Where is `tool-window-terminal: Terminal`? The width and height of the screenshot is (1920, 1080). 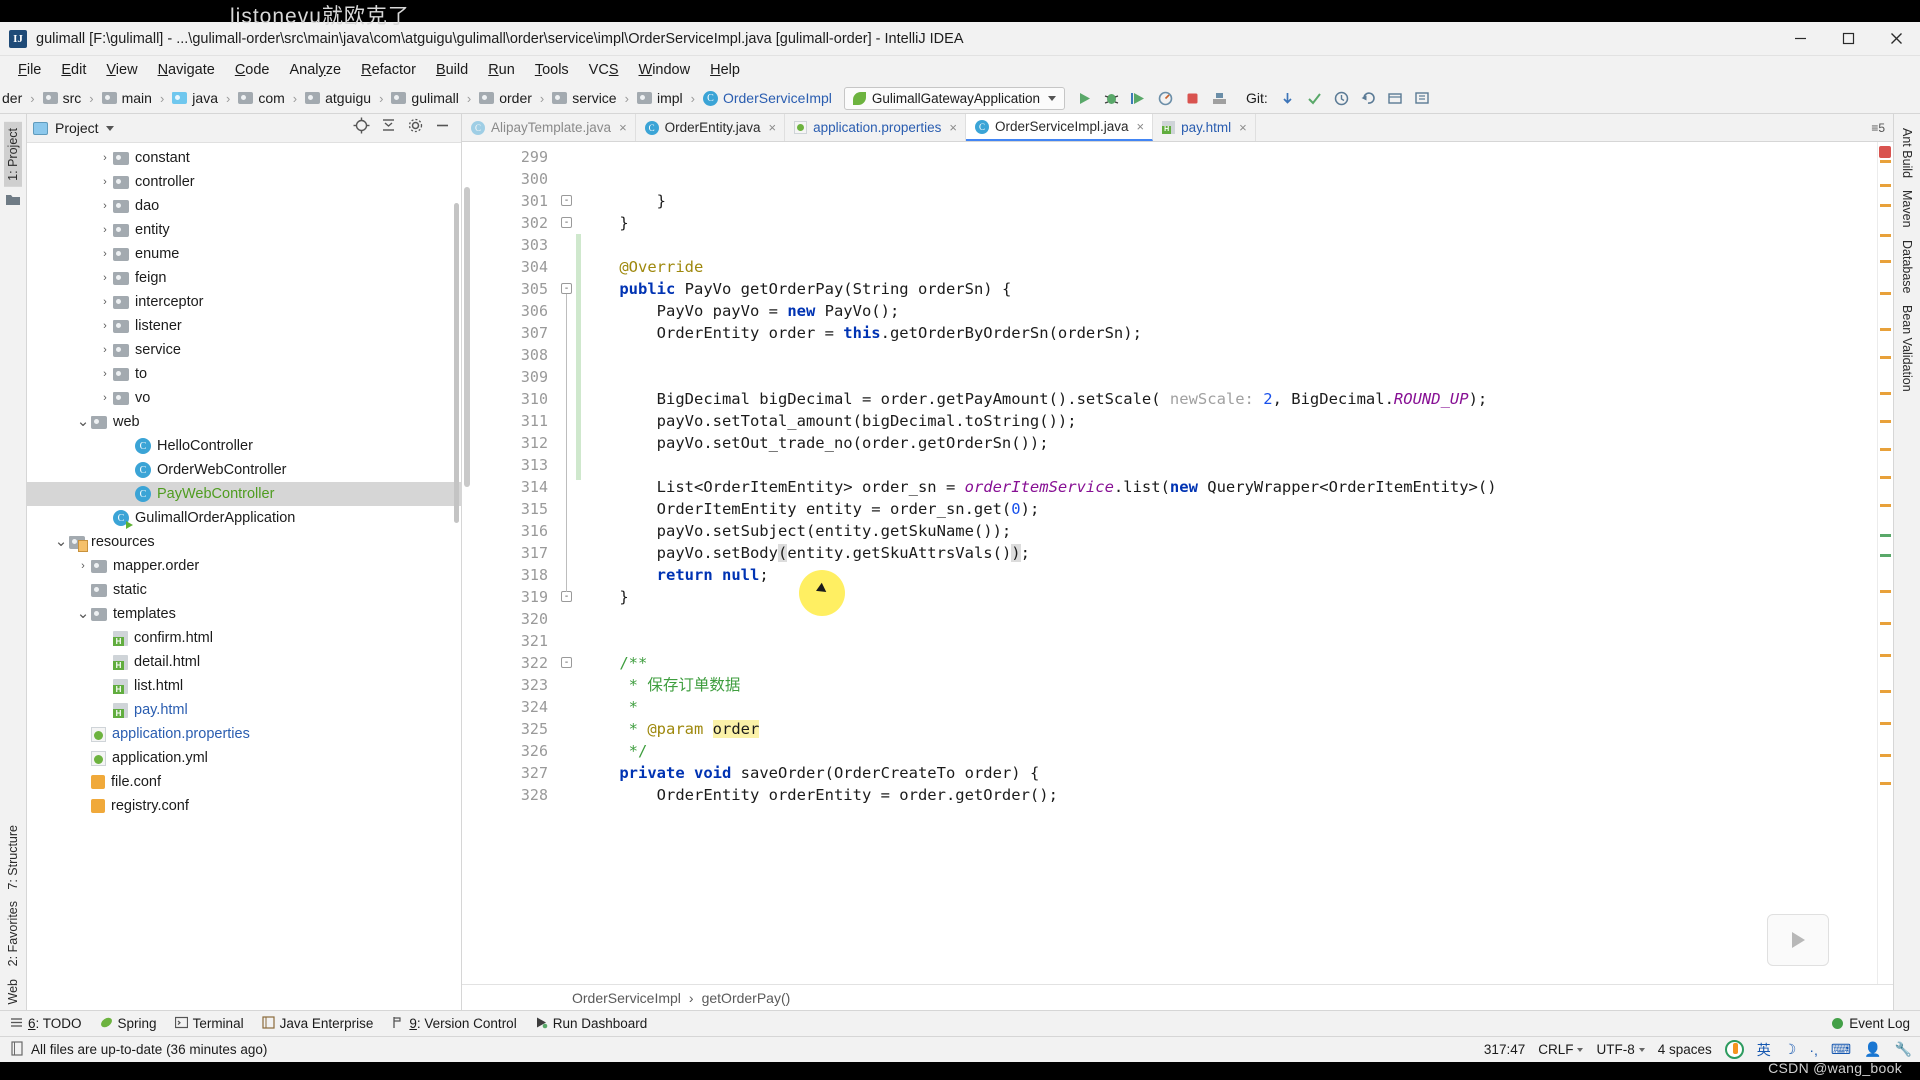
tool-window-terminal: Terminal is located at coordinates (209, 1024).